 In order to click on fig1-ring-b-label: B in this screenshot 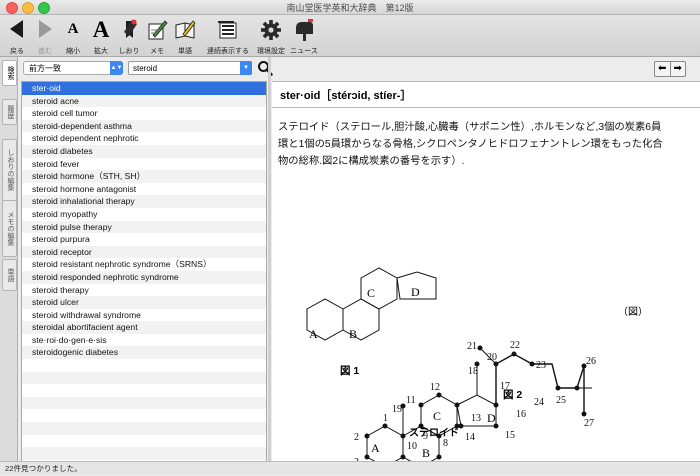, I will do `click(353, 334)`.